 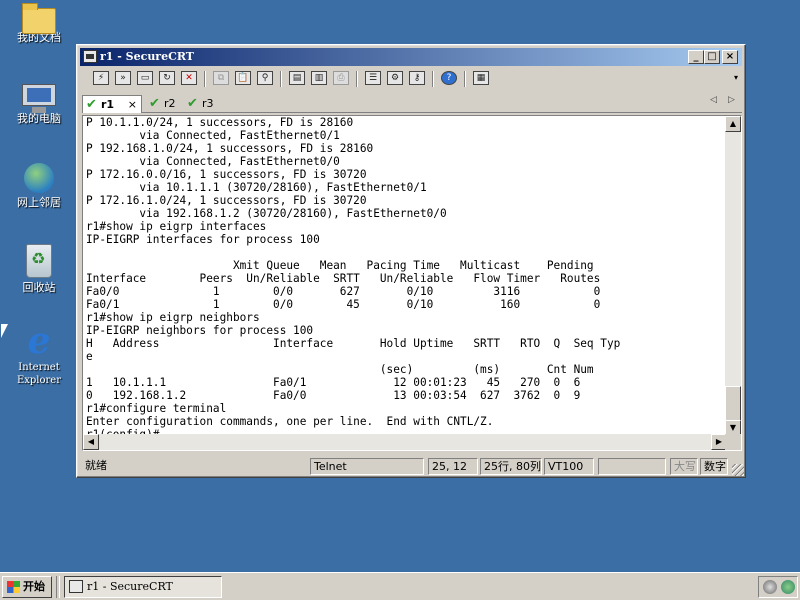 What do you see at coordinates (170, 103) in the screenshot?
I see `tab-label: r2` at bounding box center [170, 103].